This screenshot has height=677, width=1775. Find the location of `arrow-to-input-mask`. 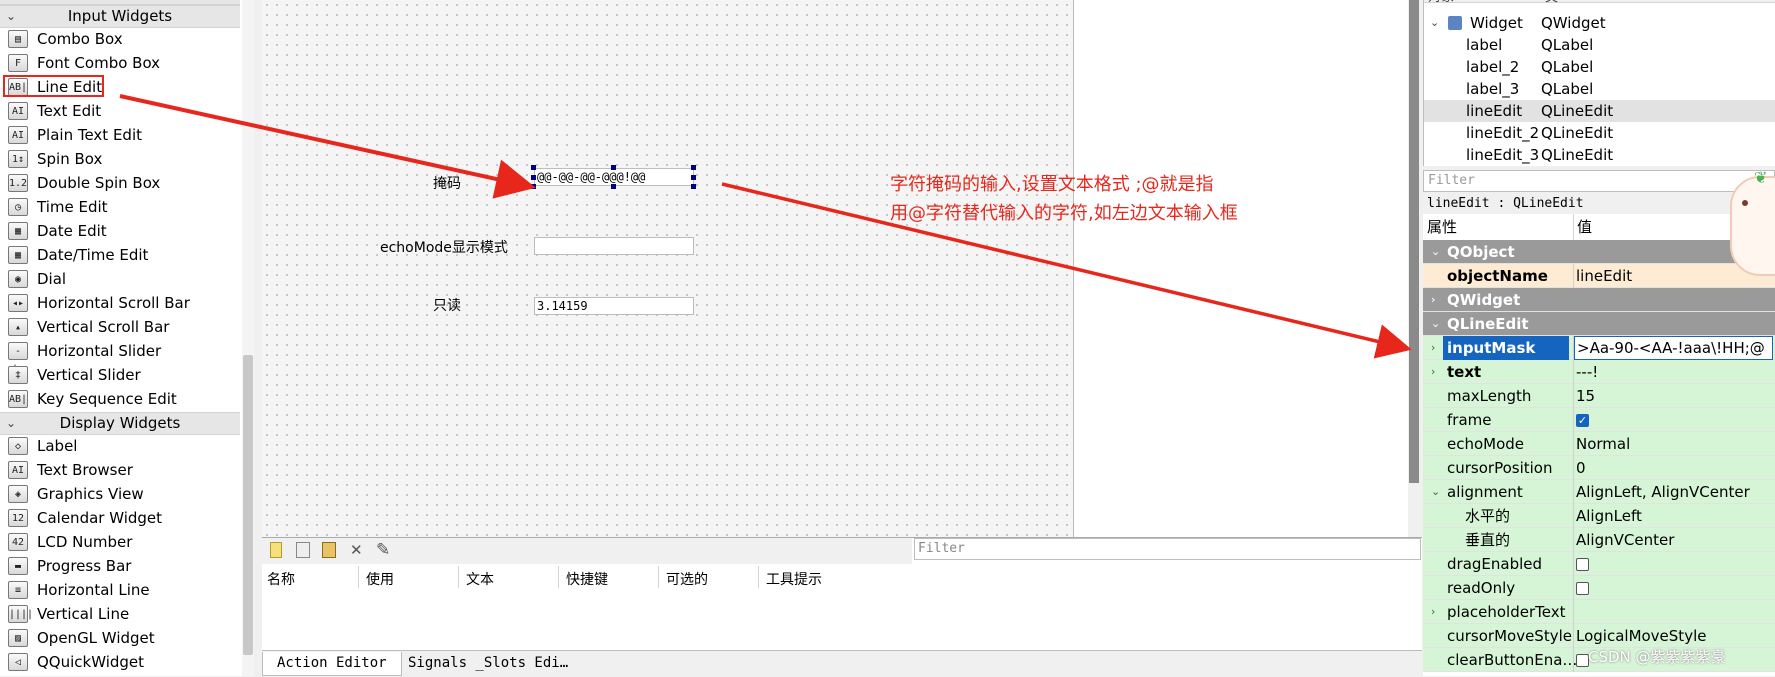

arrow-to-input-mask is located at coordinates (1066, 270).